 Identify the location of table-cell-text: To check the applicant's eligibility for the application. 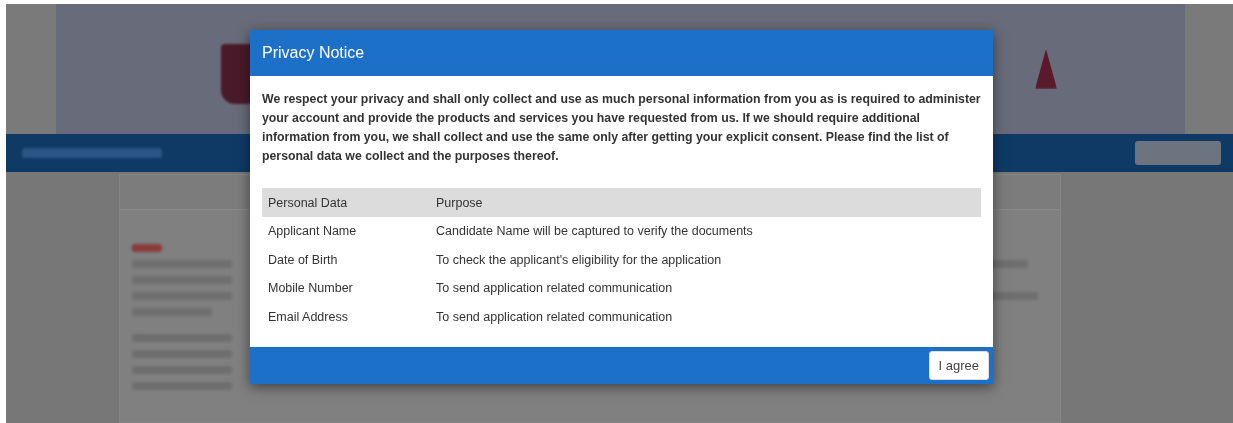
(579, 260).